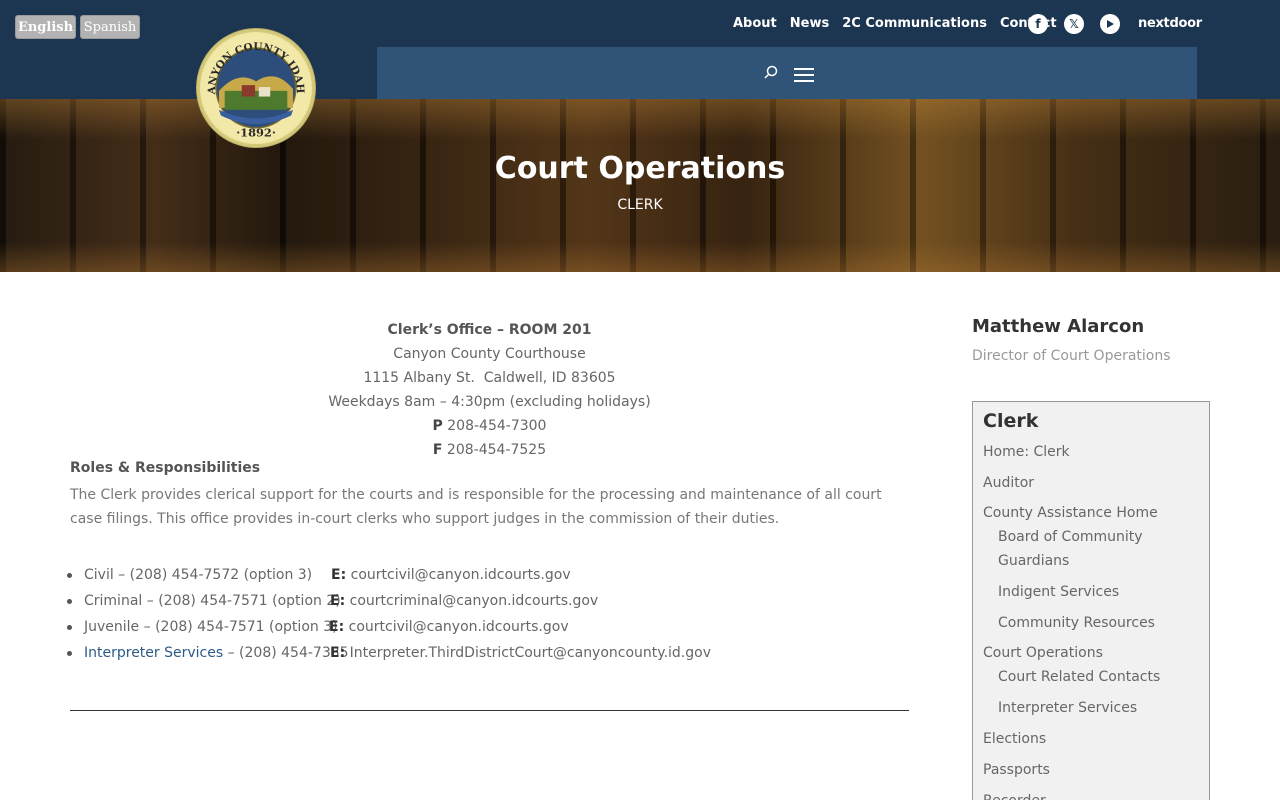 This screenshot has height=800, width=1280. I want to click on office-fax: F 208-454-7525, so click(489, 450).